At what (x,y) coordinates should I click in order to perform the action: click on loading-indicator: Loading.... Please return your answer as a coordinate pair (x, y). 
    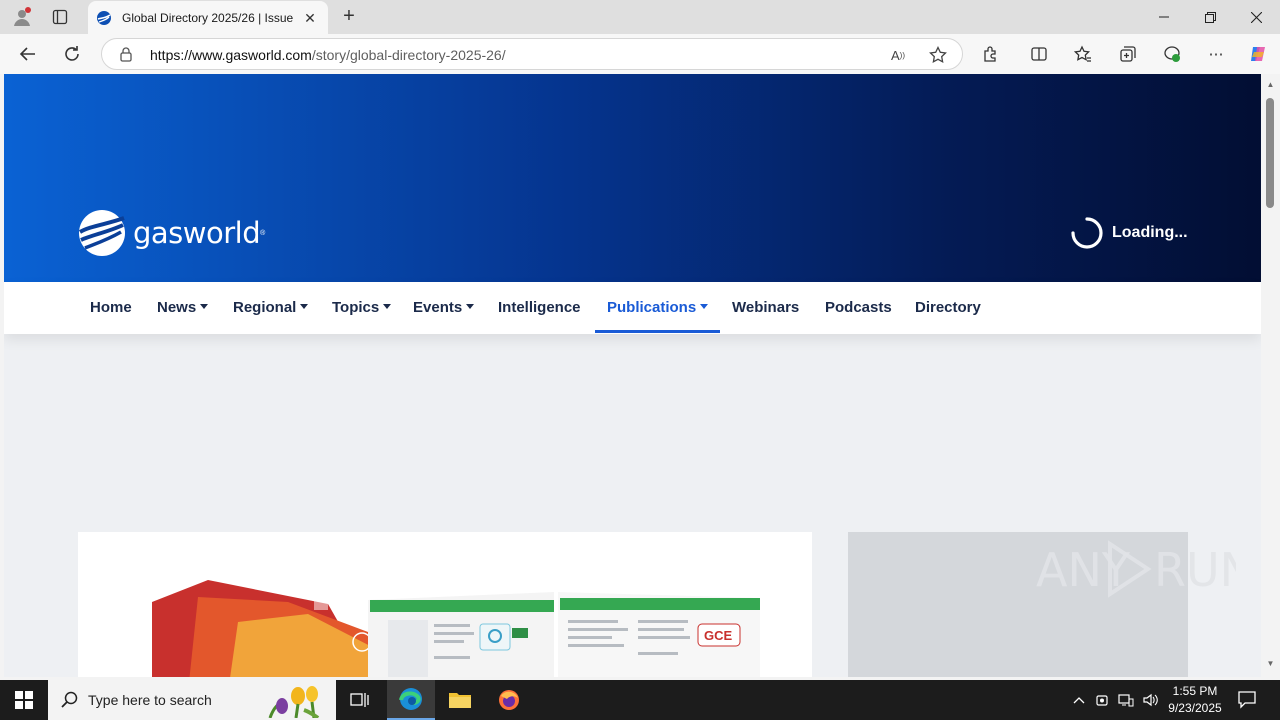
    Looking at the image, I should click on (1129, 233).